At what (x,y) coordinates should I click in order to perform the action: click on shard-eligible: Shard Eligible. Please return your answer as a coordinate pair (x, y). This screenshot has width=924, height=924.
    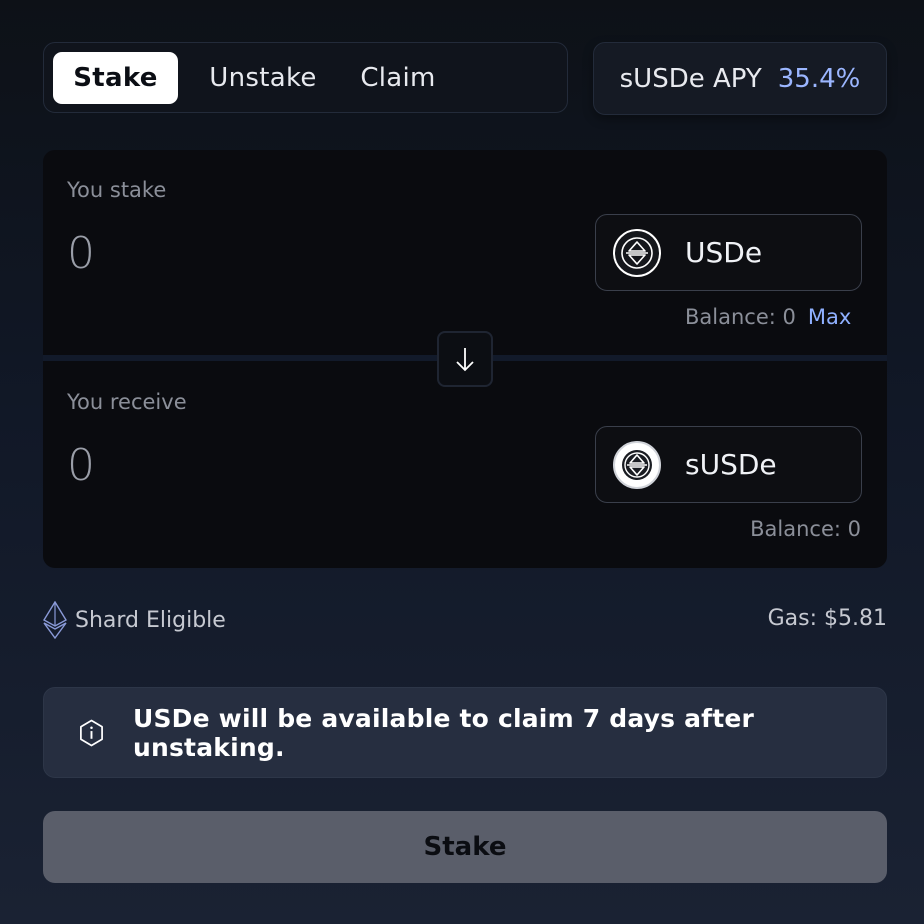
    Looking at the image, I should click on (134, 620).